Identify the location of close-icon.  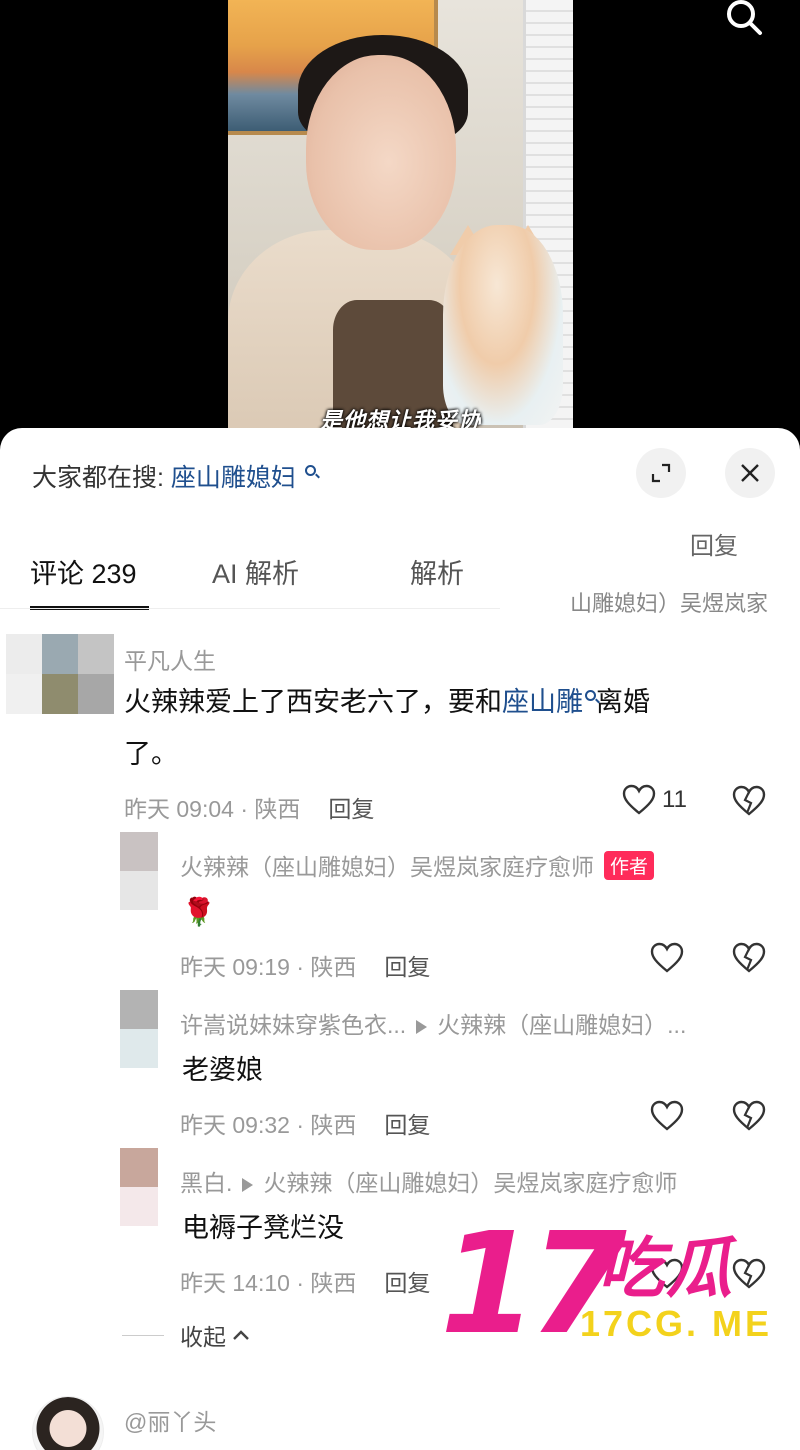
(750, 473).